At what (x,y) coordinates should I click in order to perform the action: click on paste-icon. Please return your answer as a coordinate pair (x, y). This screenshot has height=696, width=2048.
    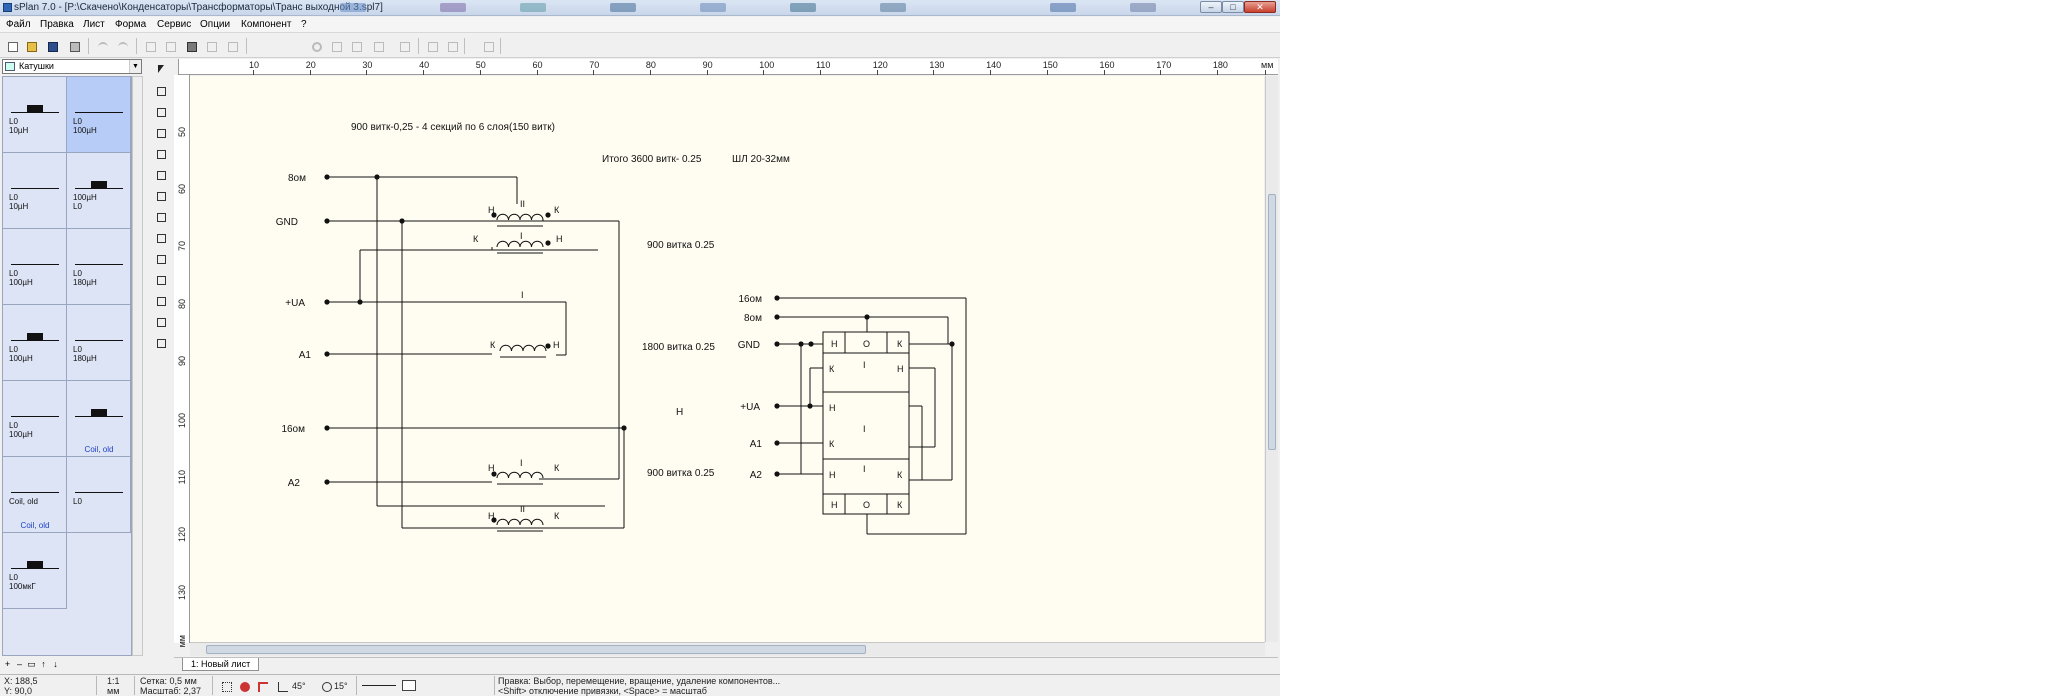
    Looking at the image, I should click on (191, 46).